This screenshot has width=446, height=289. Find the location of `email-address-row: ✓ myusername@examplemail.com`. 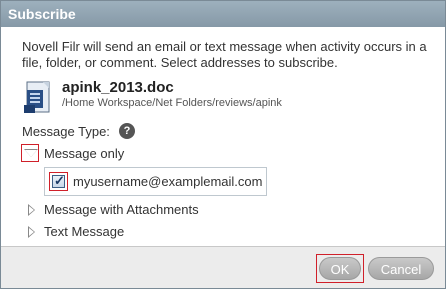

email-address-row: ✓ myusername@examplemail.com is located at coordinates (155, 181).